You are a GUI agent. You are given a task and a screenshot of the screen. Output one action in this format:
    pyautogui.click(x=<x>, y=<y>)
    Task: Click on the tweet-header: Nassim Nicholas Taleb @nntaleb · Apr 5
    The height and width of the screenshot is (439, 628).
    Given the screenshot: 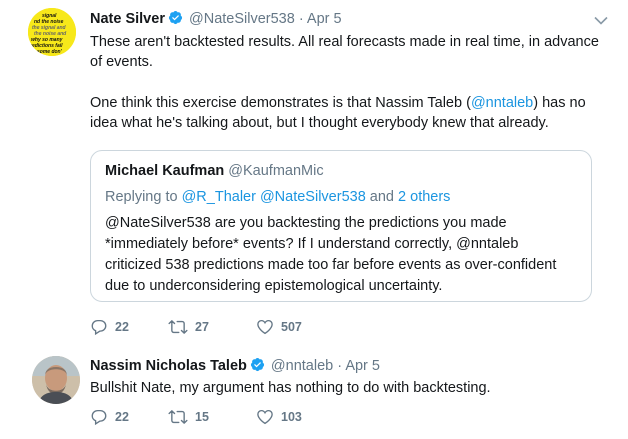 What is the action you would take?
    pyautogui.click(x=235, y=366)
    